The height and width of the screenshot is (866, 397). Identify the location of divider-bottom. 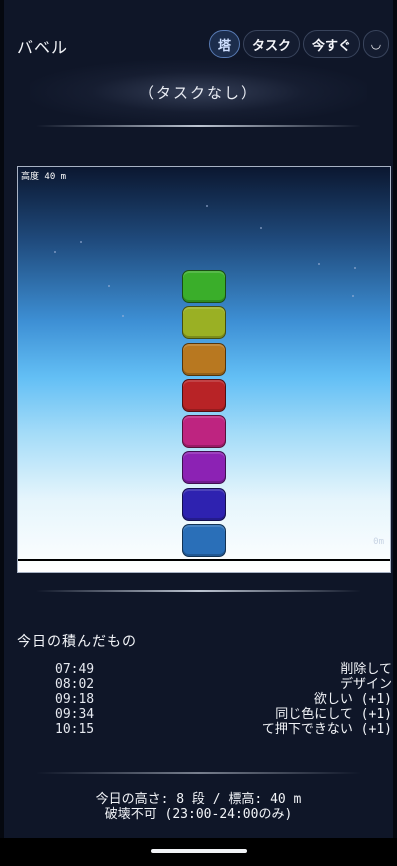
(198, 773).